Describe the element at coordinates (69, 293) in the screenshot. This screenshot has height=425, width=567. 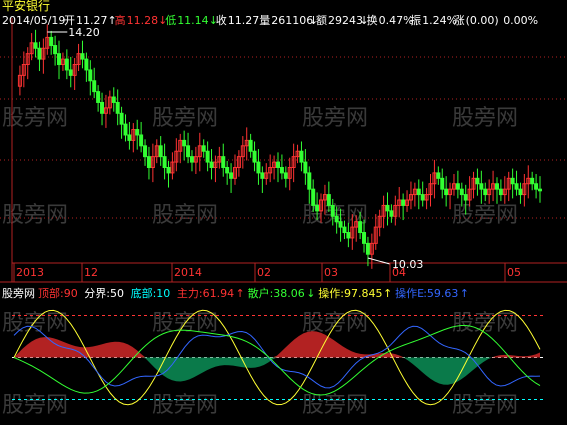
I see `indicator-value: :90` at that location.